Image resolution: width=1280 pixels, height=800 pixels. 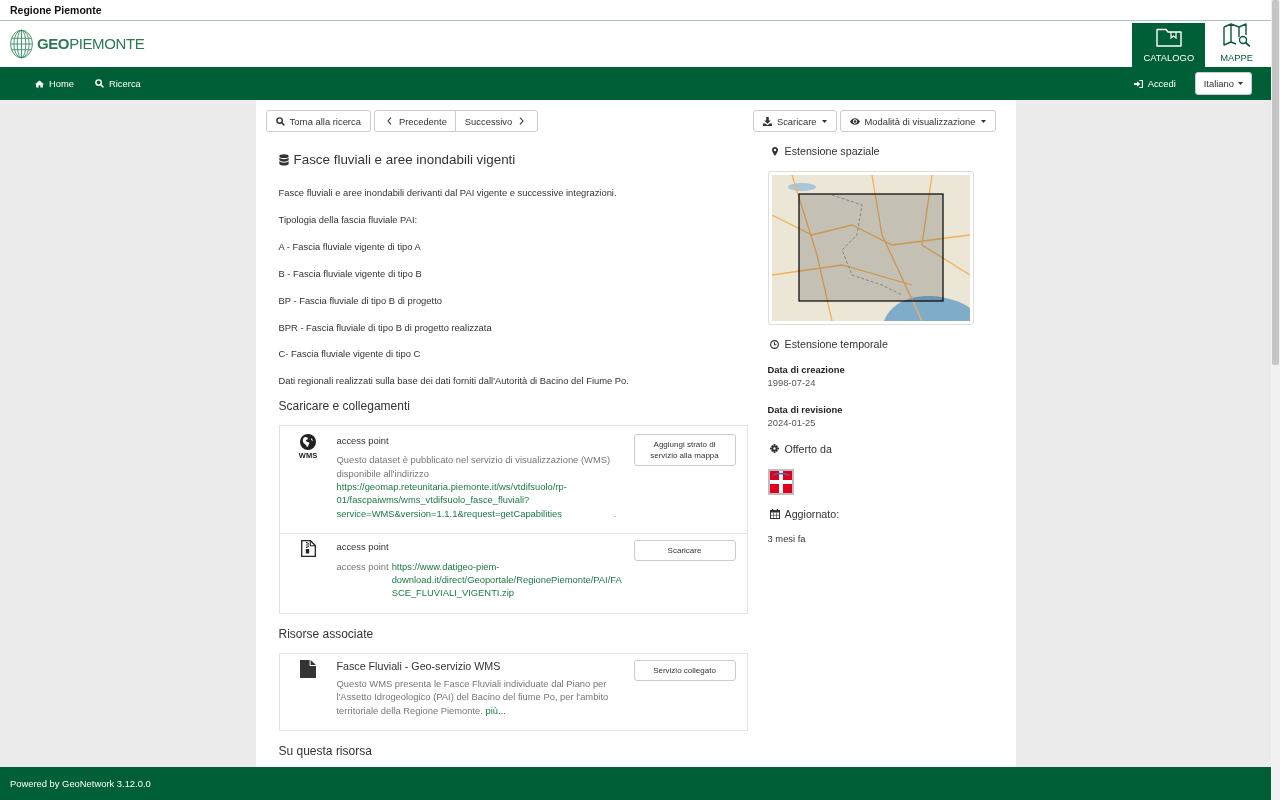 I want to click on home-icon, so click(x=39, y=83).